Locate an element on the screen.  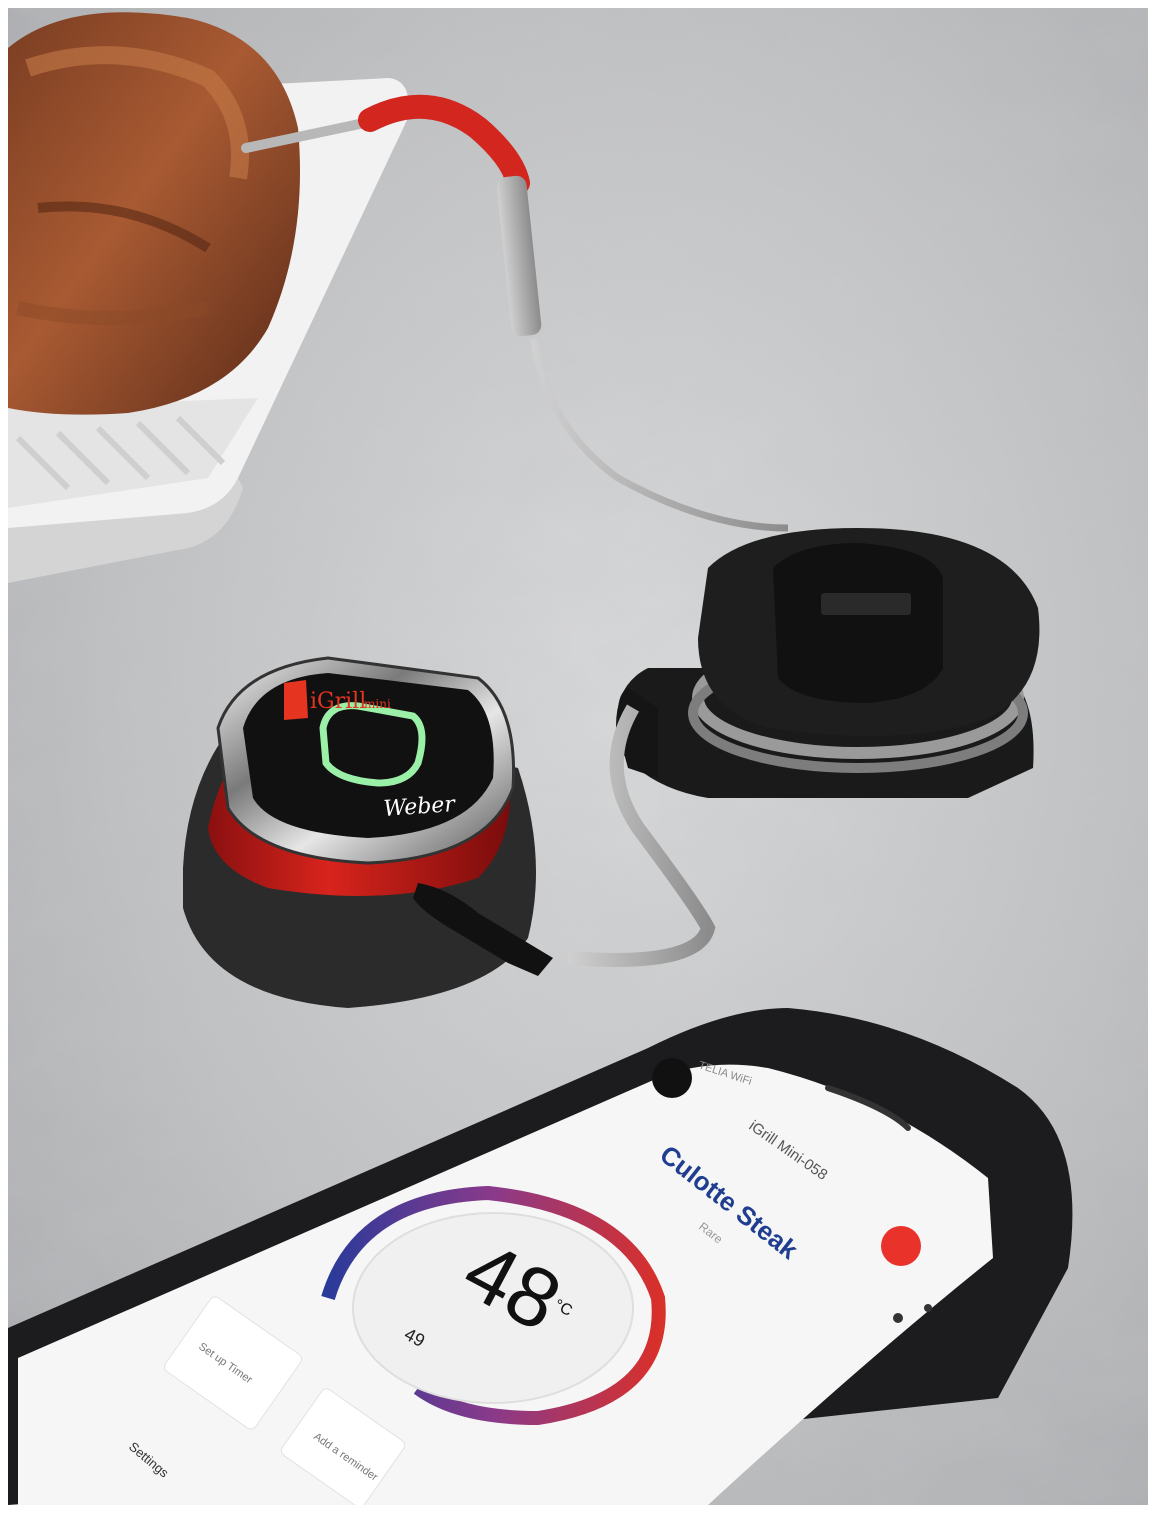
weber-logo-icon is located at coordinates (296, 700).